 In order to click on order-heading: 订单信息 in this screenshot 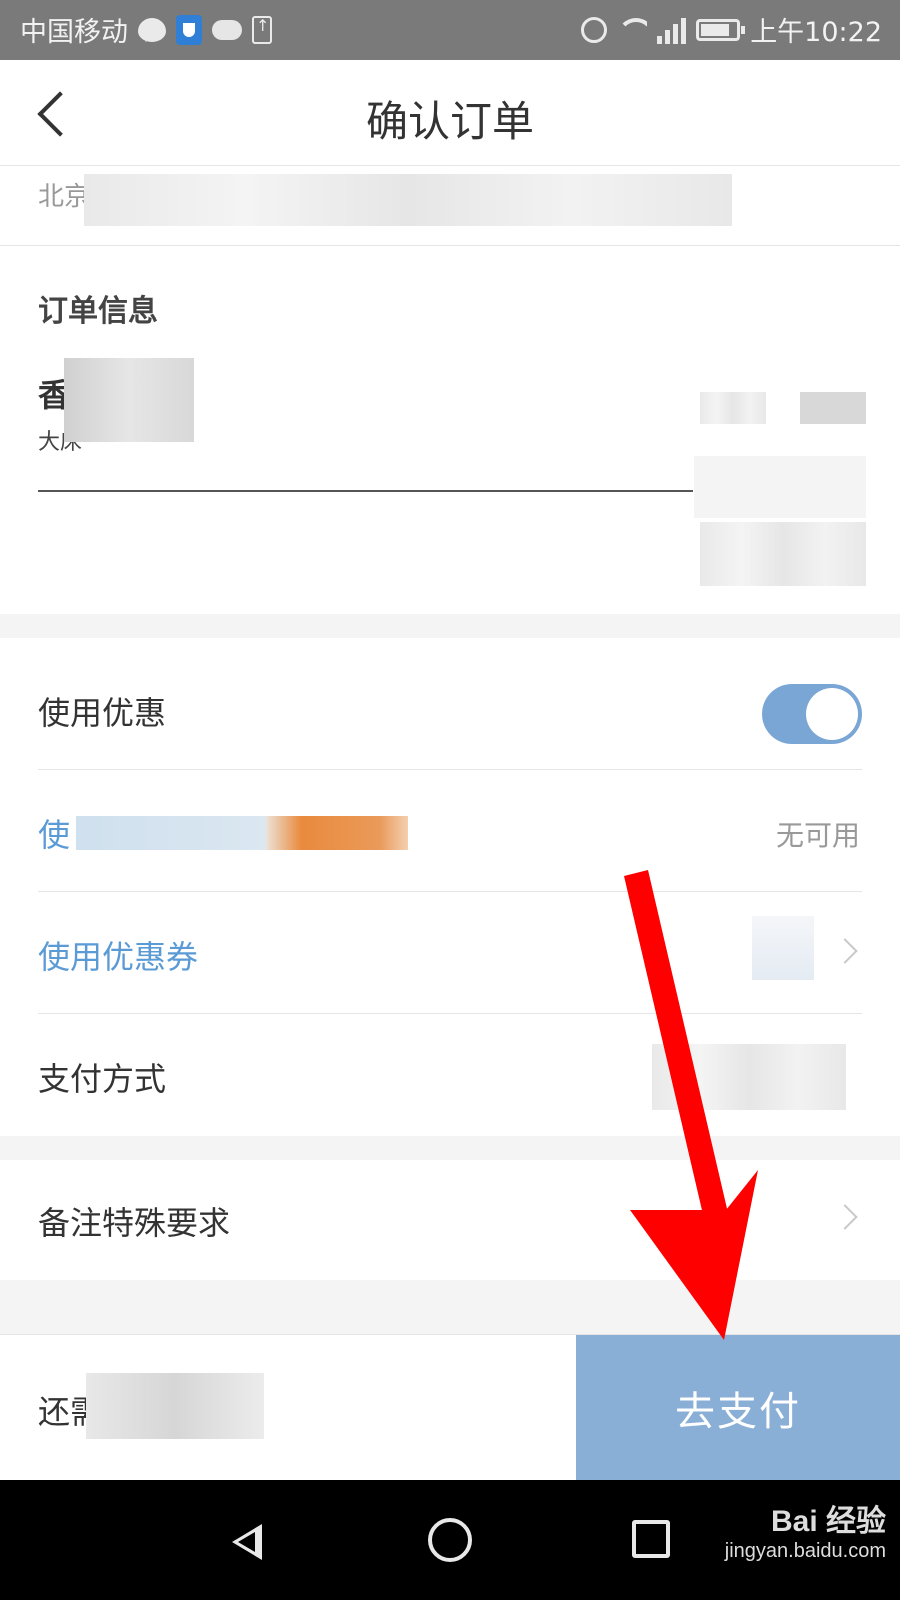, I will do `click(98, 311)`.